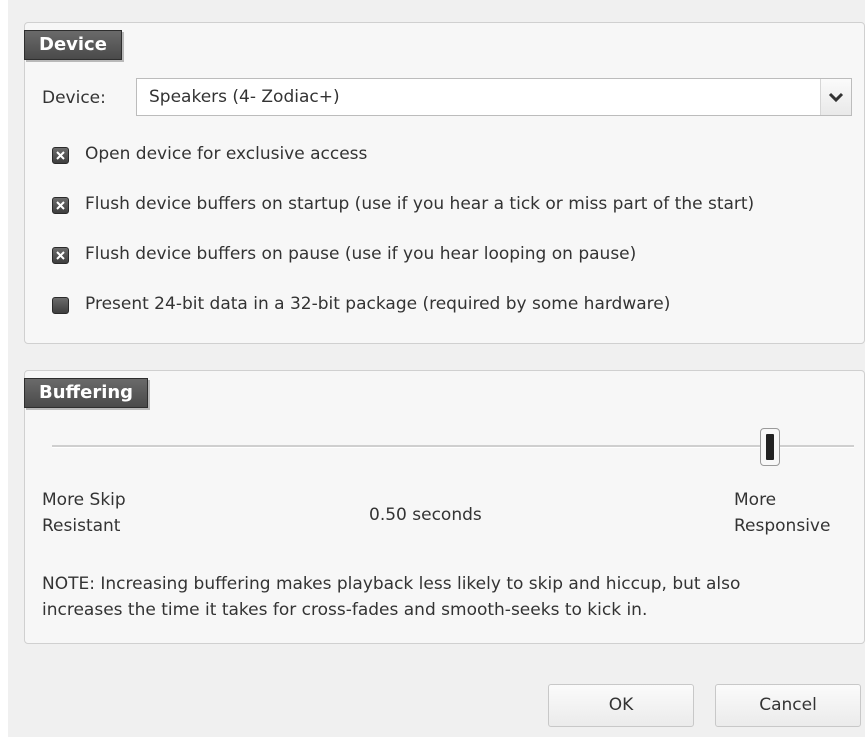 The height and width of the screenshot is (737, 865). I want to click on device-section-title: Device, so click(73, 45).